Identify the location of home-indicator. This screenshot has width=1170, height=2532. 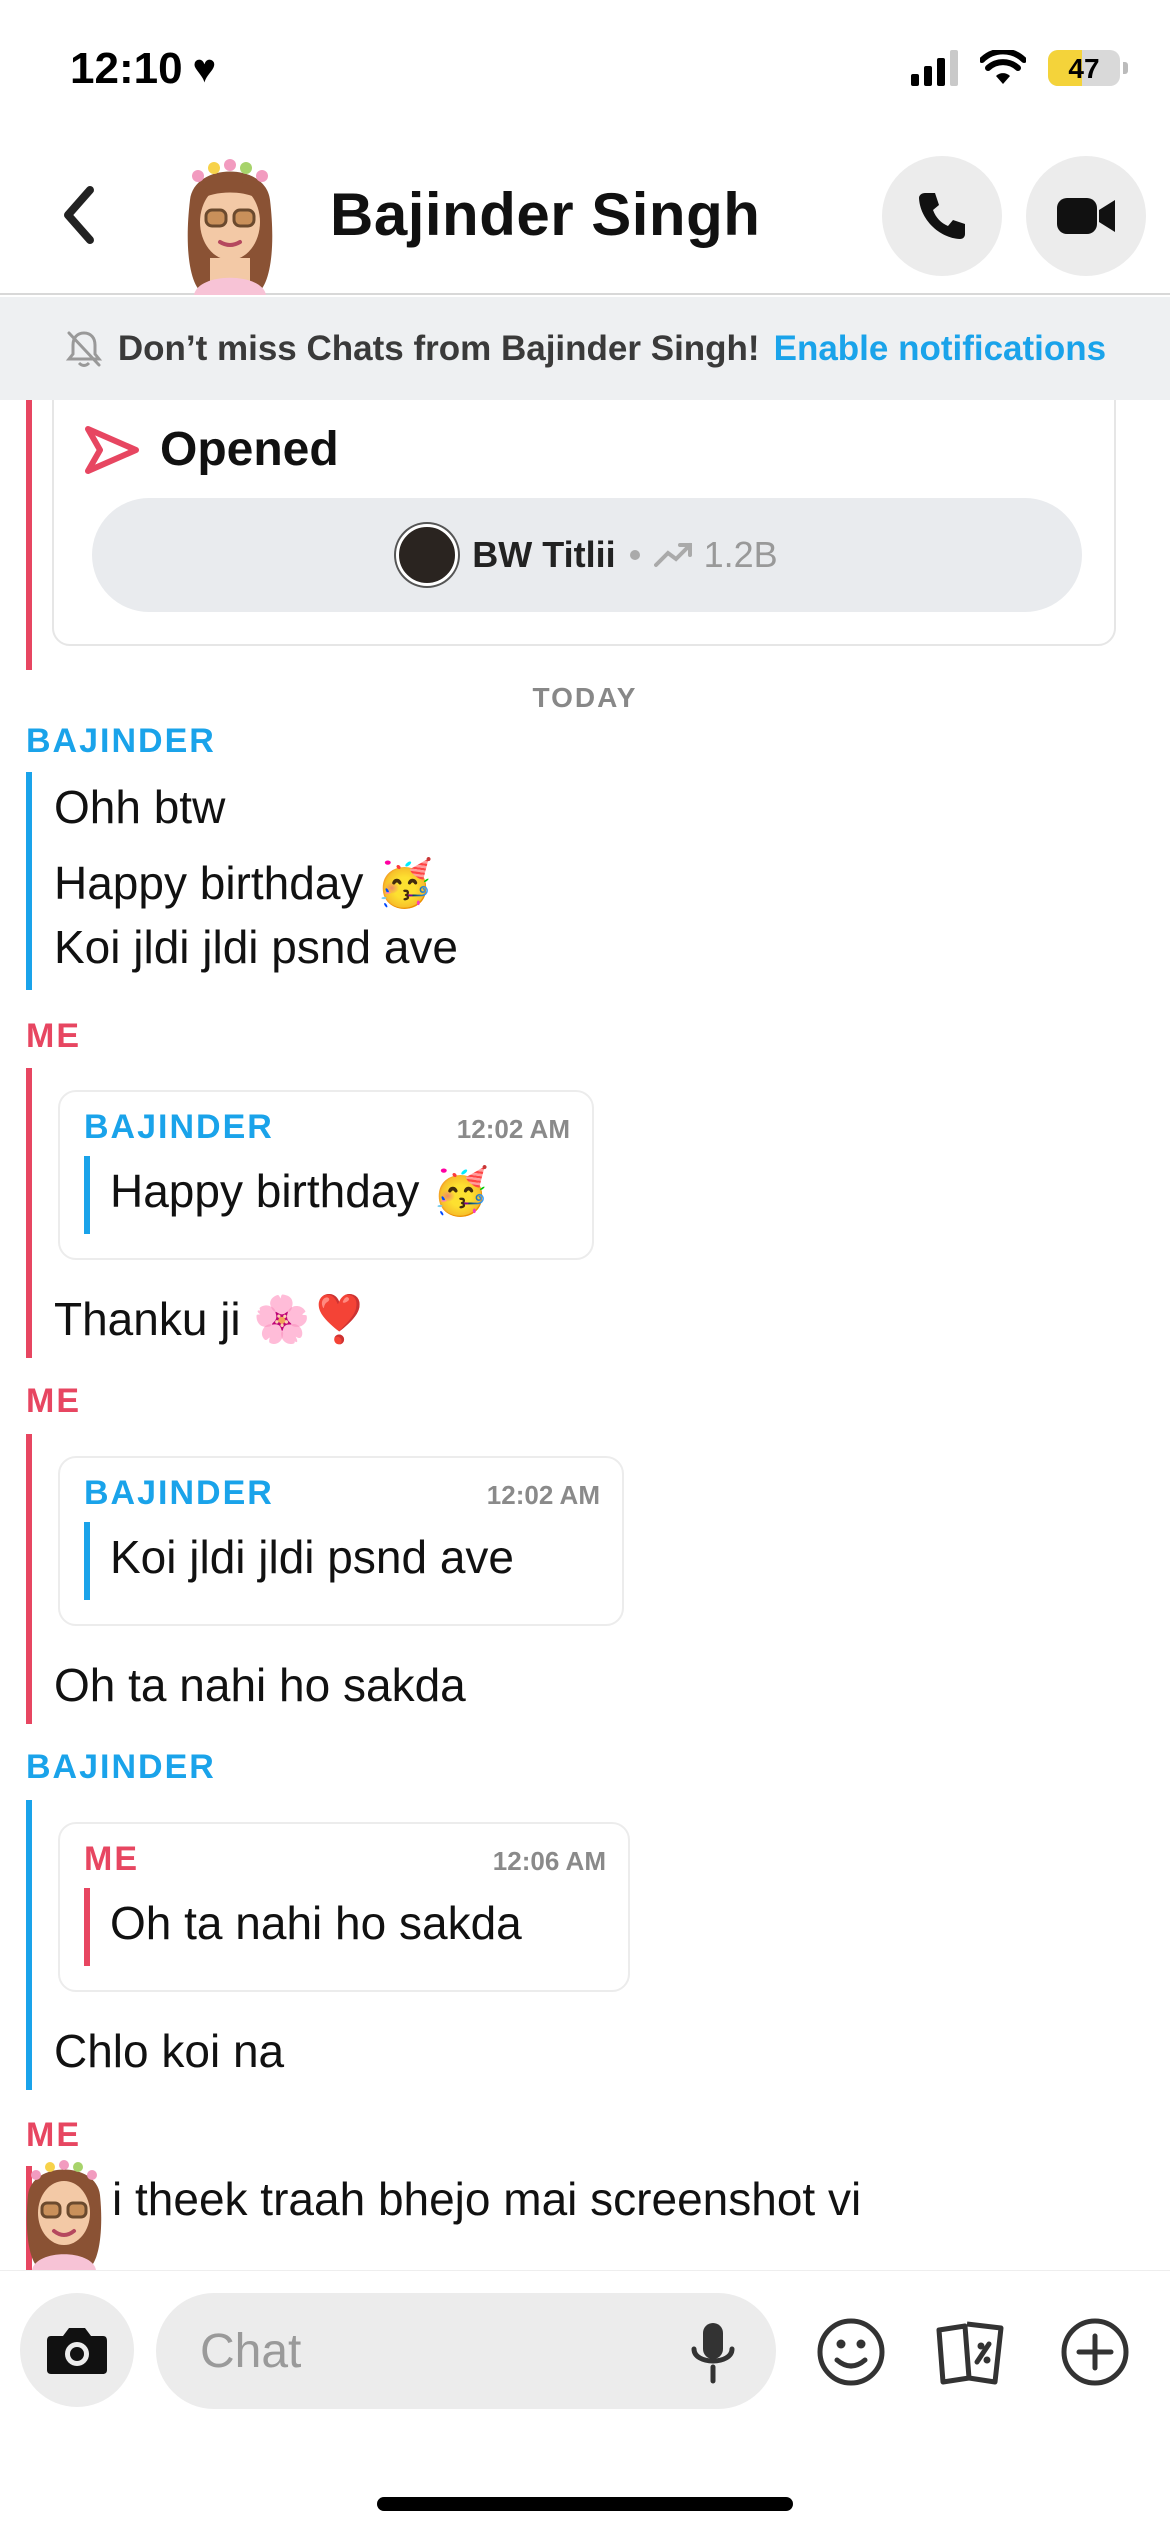
(585, 2504).